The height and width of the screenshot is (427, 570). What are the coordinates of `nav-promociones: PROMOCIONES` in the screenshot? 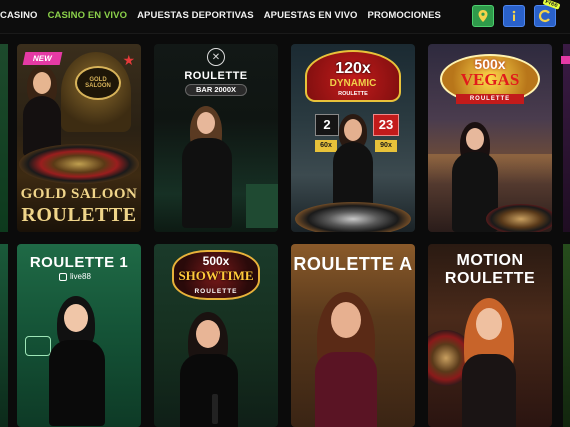 It's located at (404, 15).